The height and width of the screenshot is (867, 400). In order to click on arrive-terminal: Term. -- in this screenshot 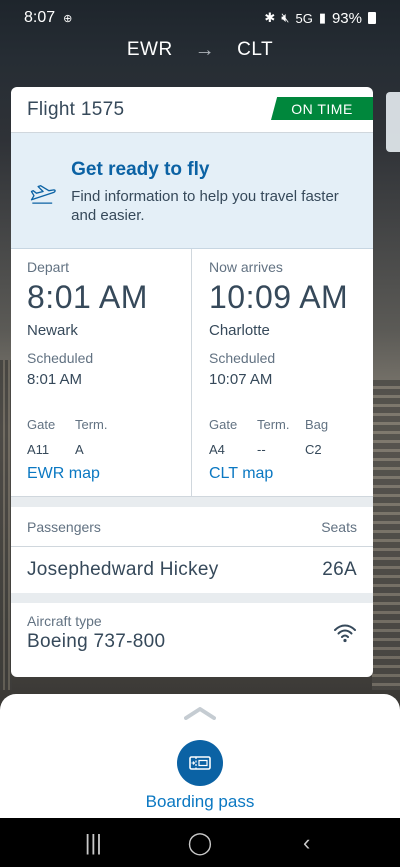, I will do `click(281, 437)`.